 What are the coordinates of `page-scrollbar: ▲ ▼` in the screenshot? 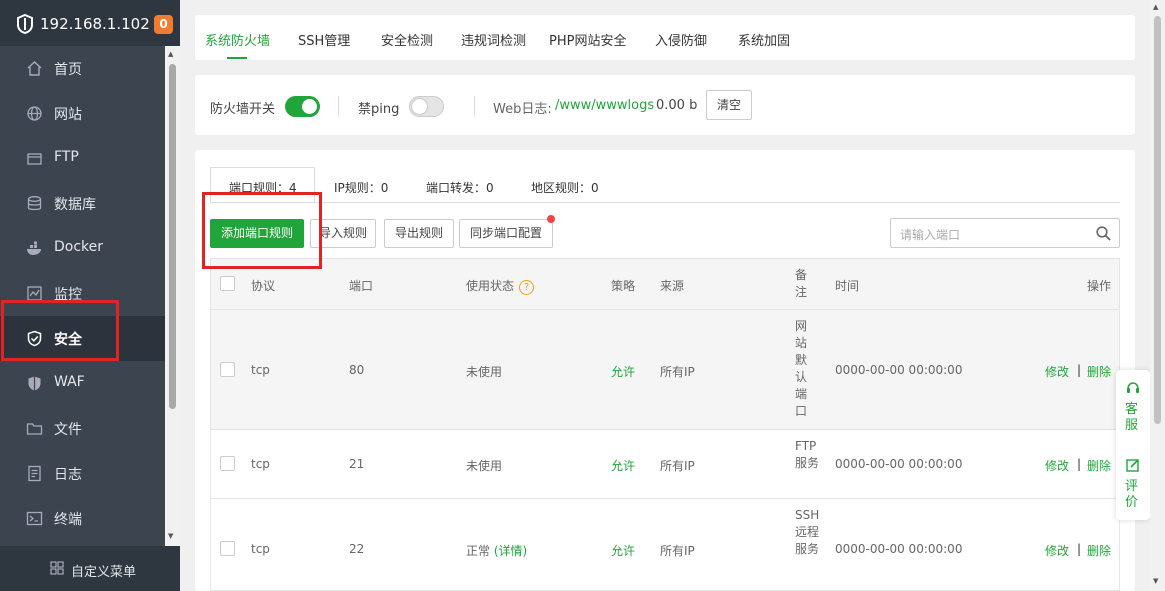 It's located at (1157, 295).